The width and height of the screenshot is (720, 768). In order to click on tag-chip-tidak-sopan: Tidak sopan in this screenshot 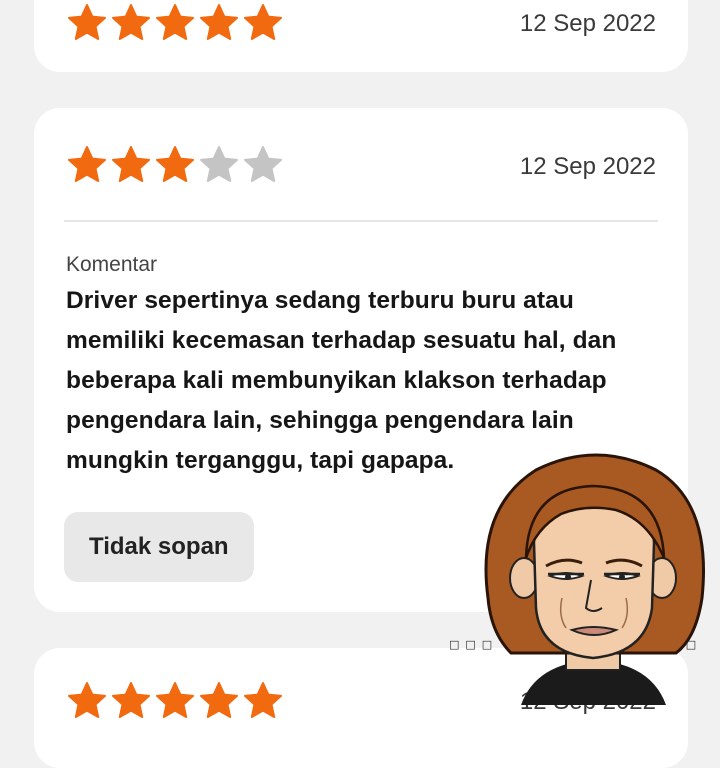, I will do `click(159, 547)`.